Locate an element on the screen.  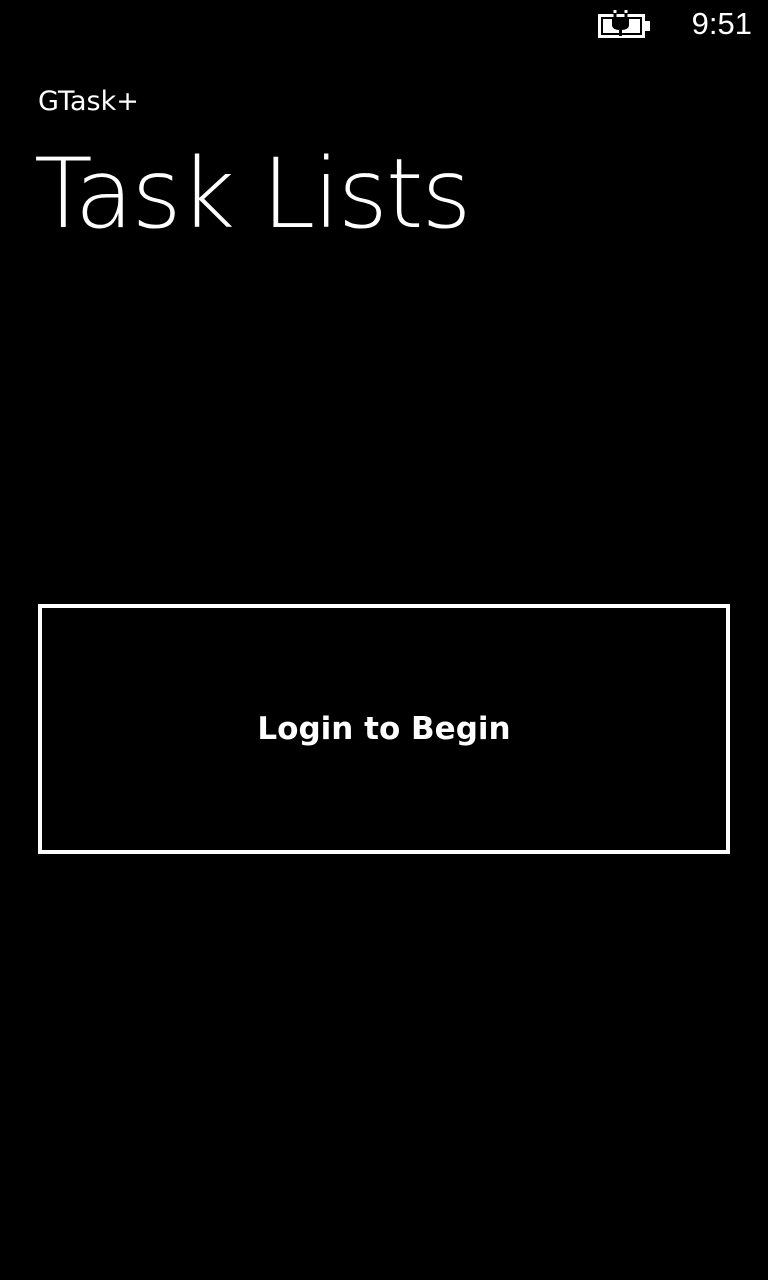
login-button-label: Login to Begin is located at coordinates (384, 729).